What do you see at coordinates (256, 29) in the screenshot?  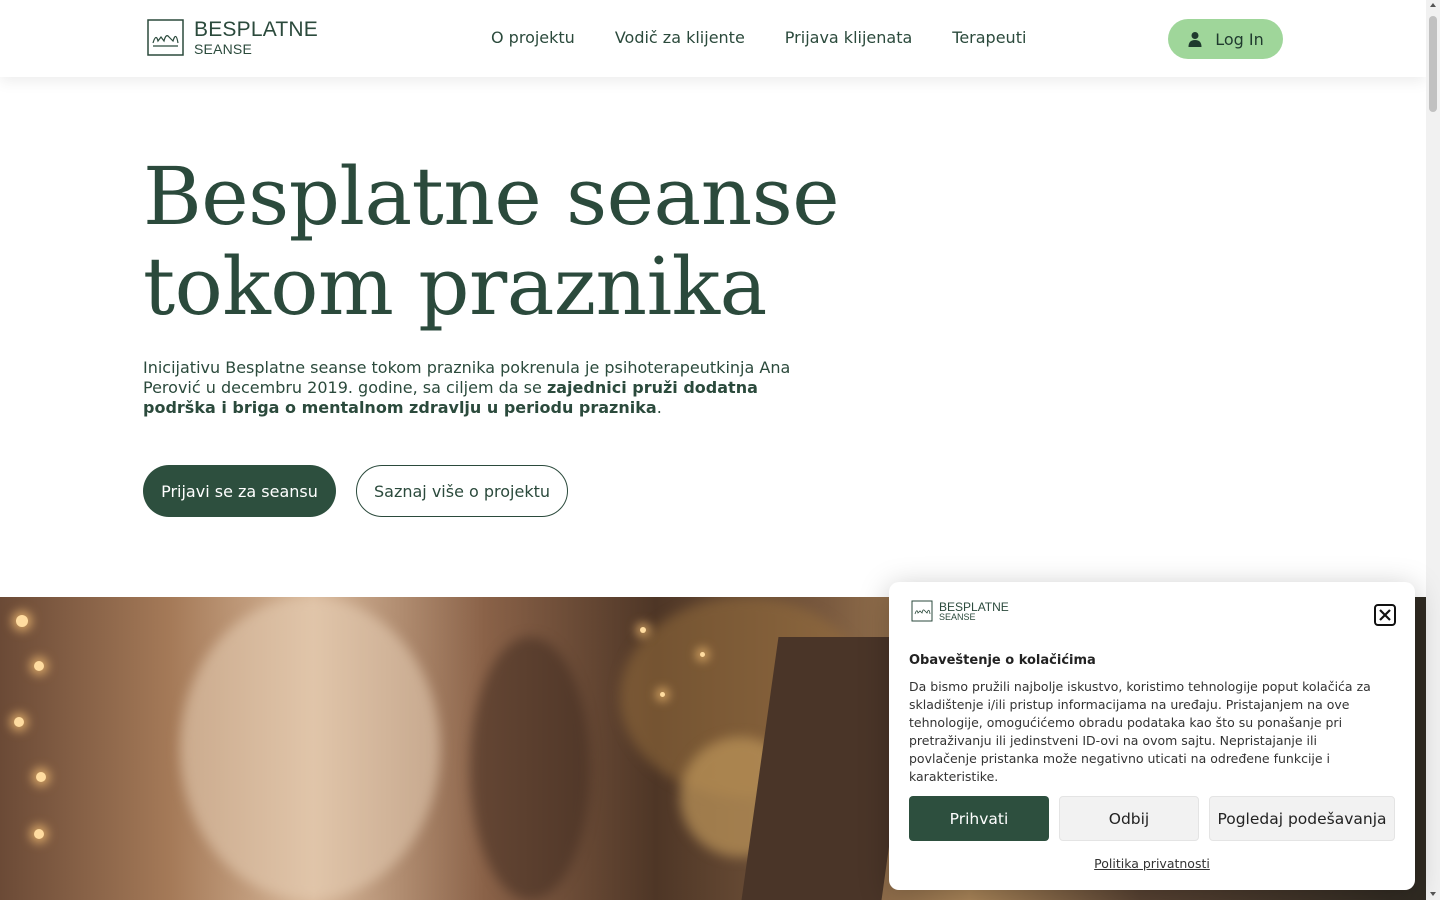 I see `logo-line1: BESPLATNE` at bounding box center [256, 29].